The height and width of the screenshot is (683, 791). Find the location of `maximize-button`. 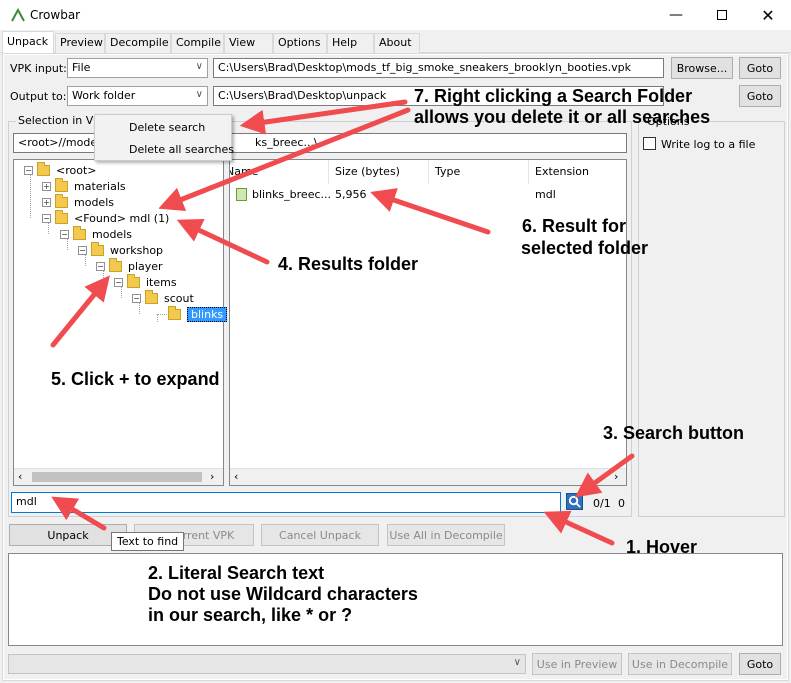

maximize-button is located at coordinates (722, 15).